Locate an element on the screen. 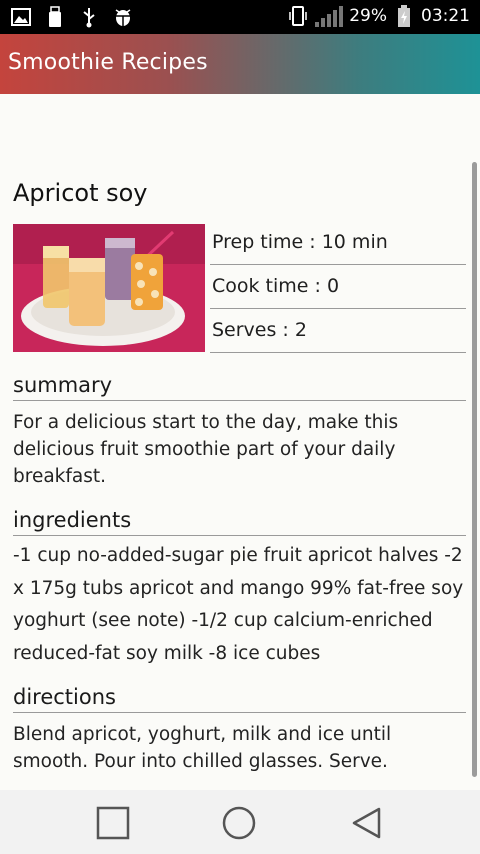 The width and height of the screenshot is (480, 854). recent-apps-button is located at coordinates (113, 823).